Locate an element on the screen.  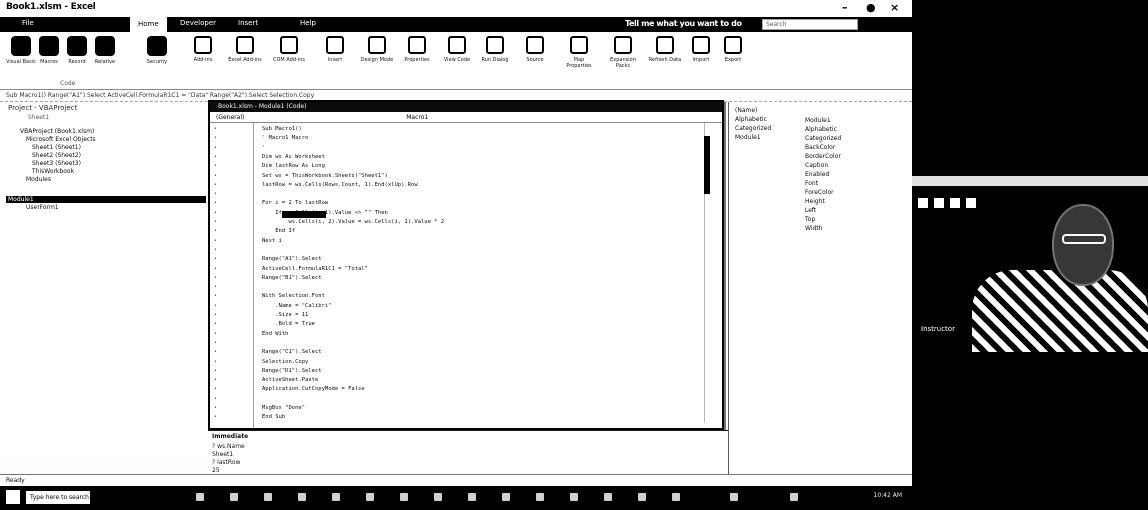
excel-add-ins-button: Excel Add-ins is located at coordinates (245, 49).